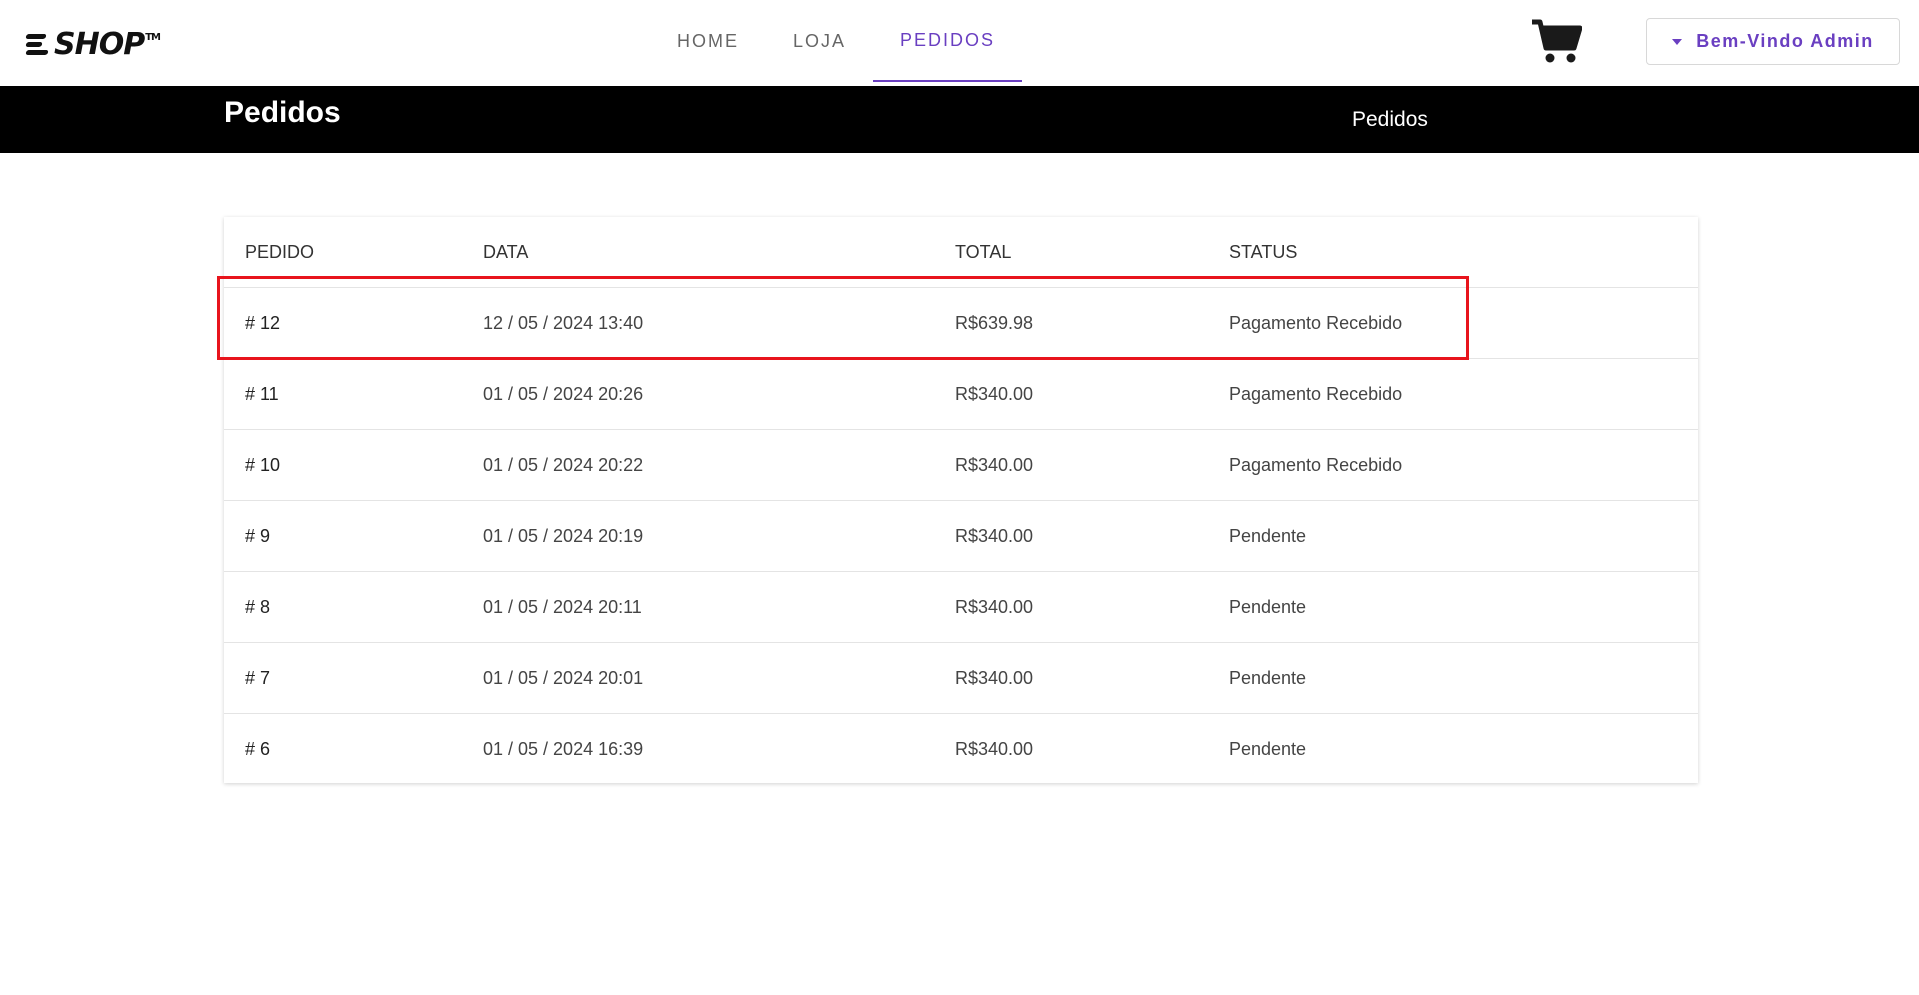  What do you see at coordinates (506, 252) in the screenshot?
I see `column-header-data: DATA` at bounding box center [506, 252].